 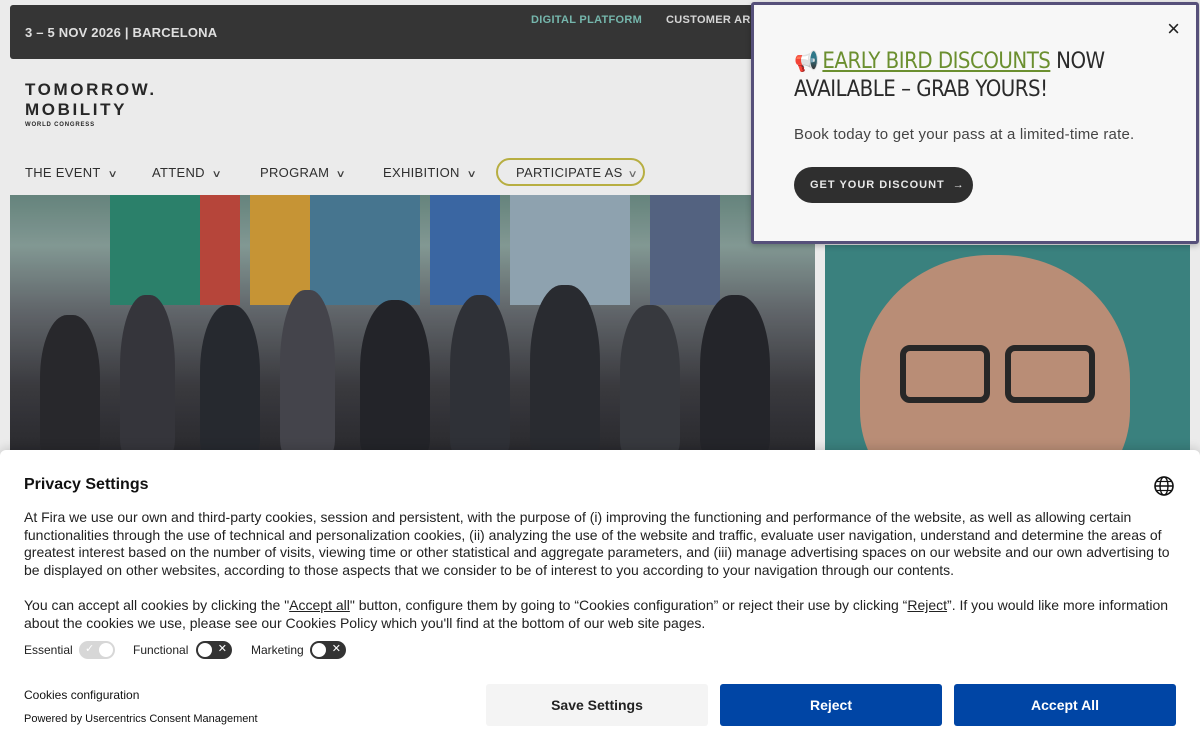 I want to click on cookies-configuration-link: Cookies configuration, so click(x=81, y=695).